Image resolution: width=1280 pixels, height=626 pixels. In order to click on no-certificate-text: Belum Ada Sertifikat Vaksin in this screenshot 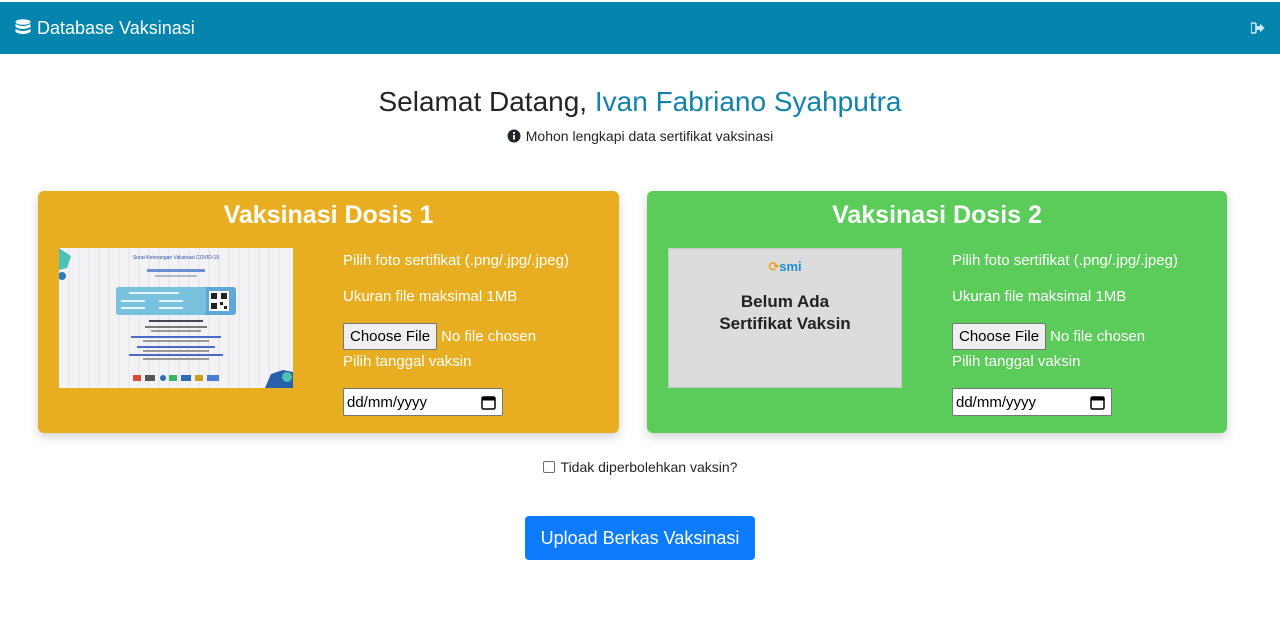, I will do `click(785, 312)`.